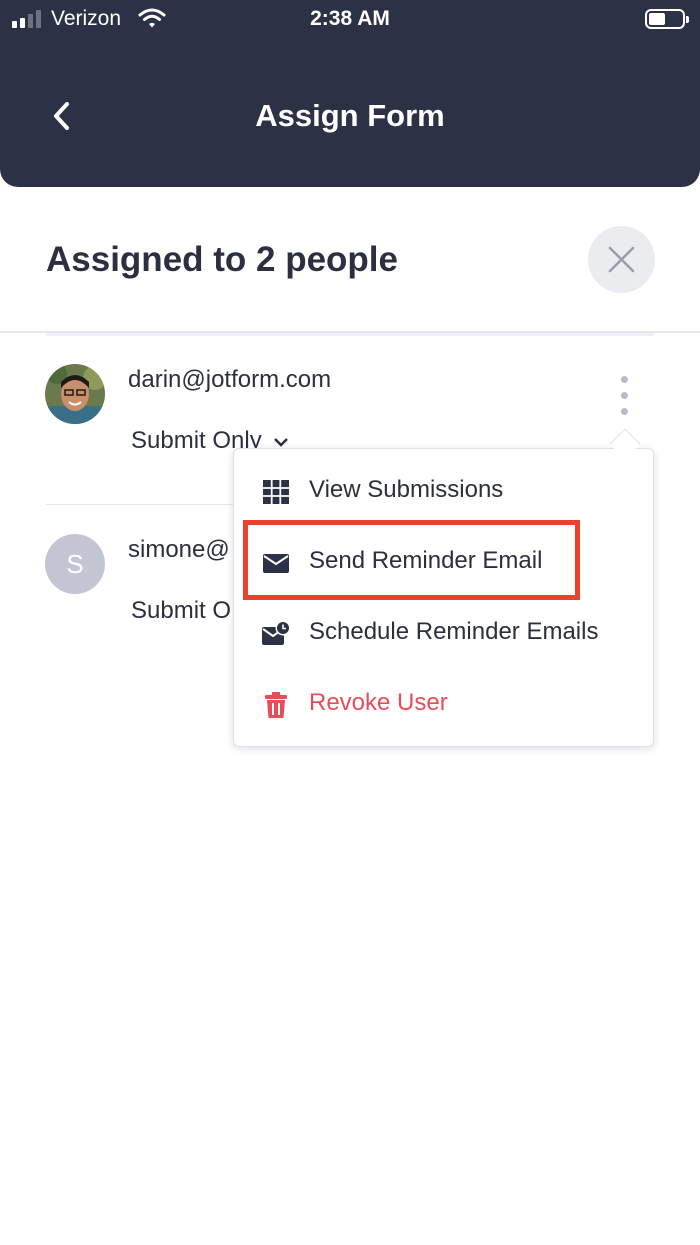 The width and height of the screenshot is (700, 1245). I want to click on highlight-annotation, so click(411, 560).